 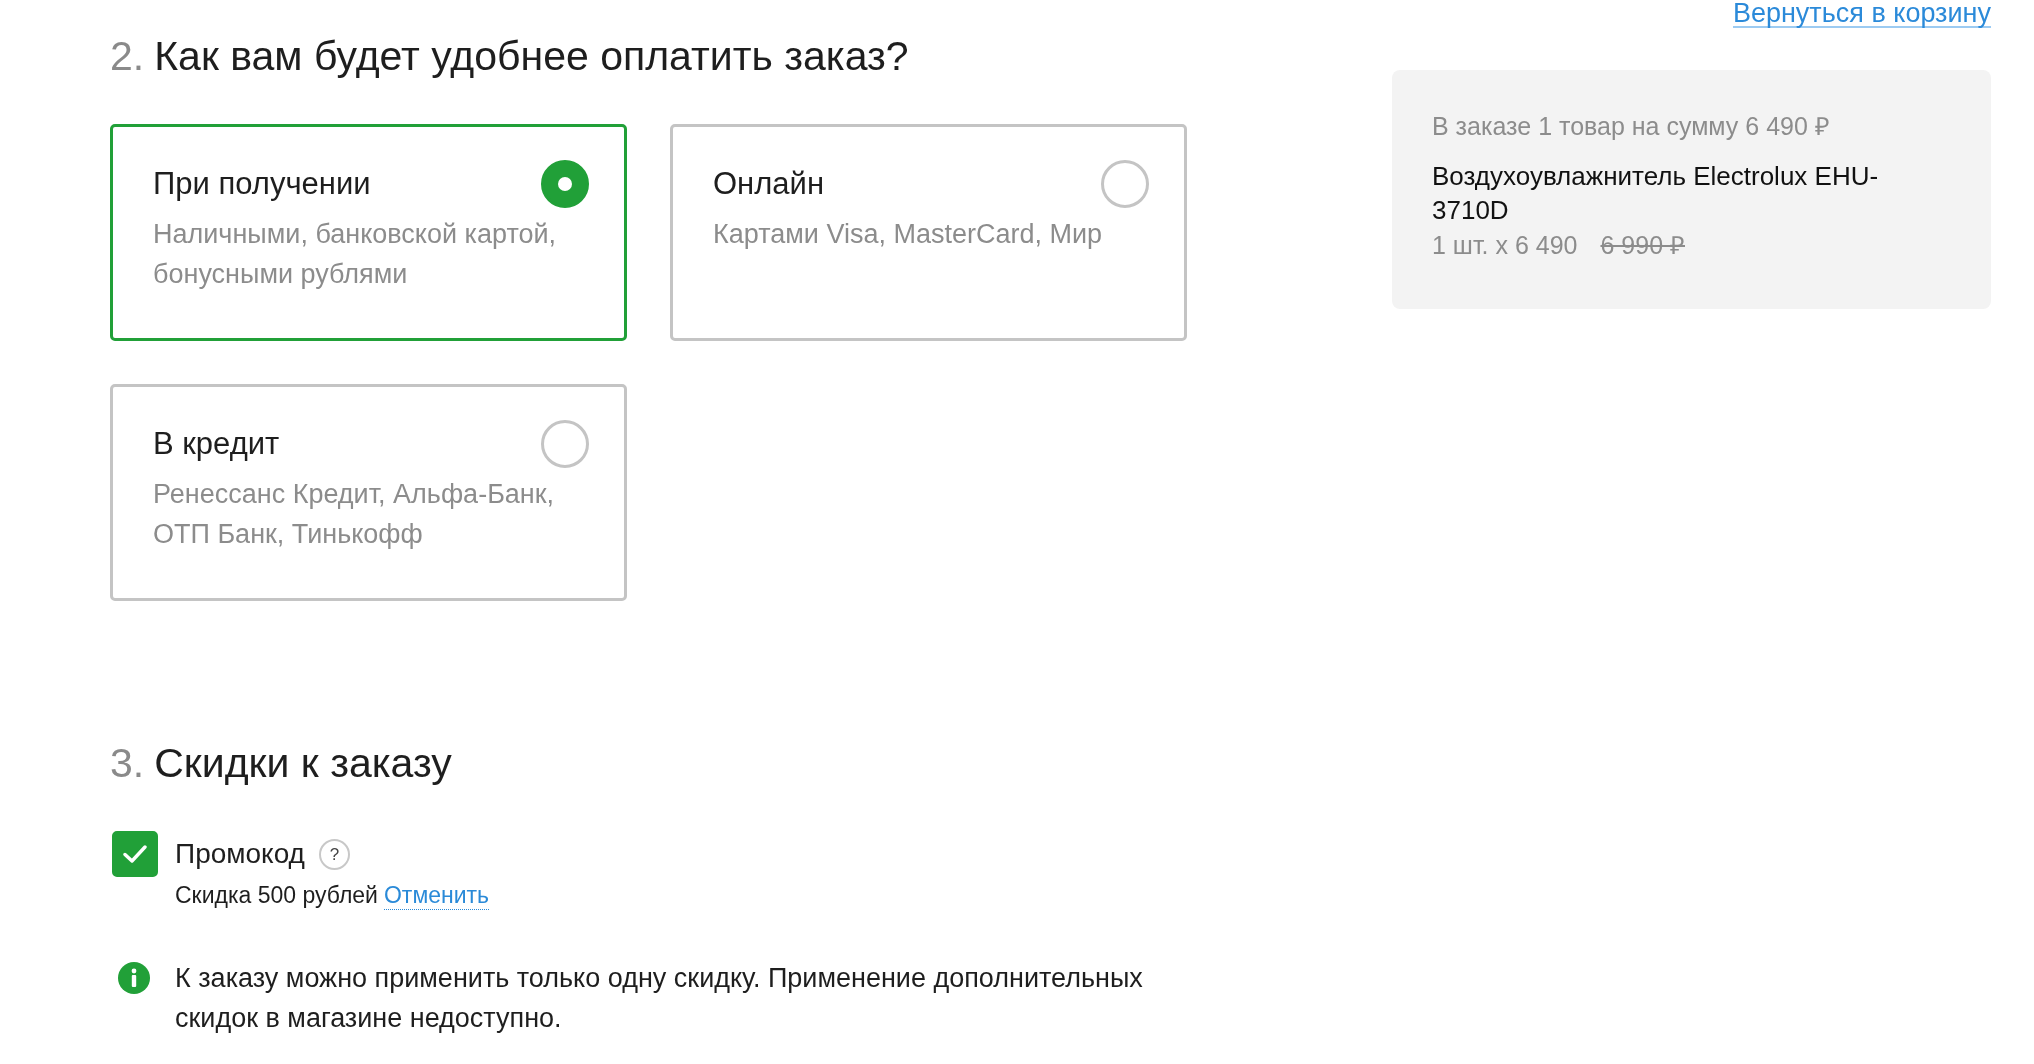 I want to click on info-icon, so click(x=134, y=978).